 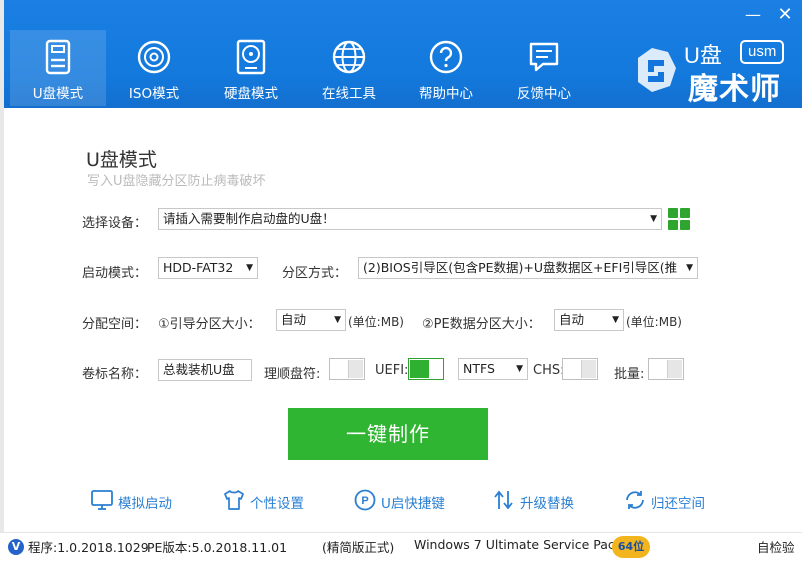 I want to click on sort-drive-letters-toggle, so click(x=347, y=369).